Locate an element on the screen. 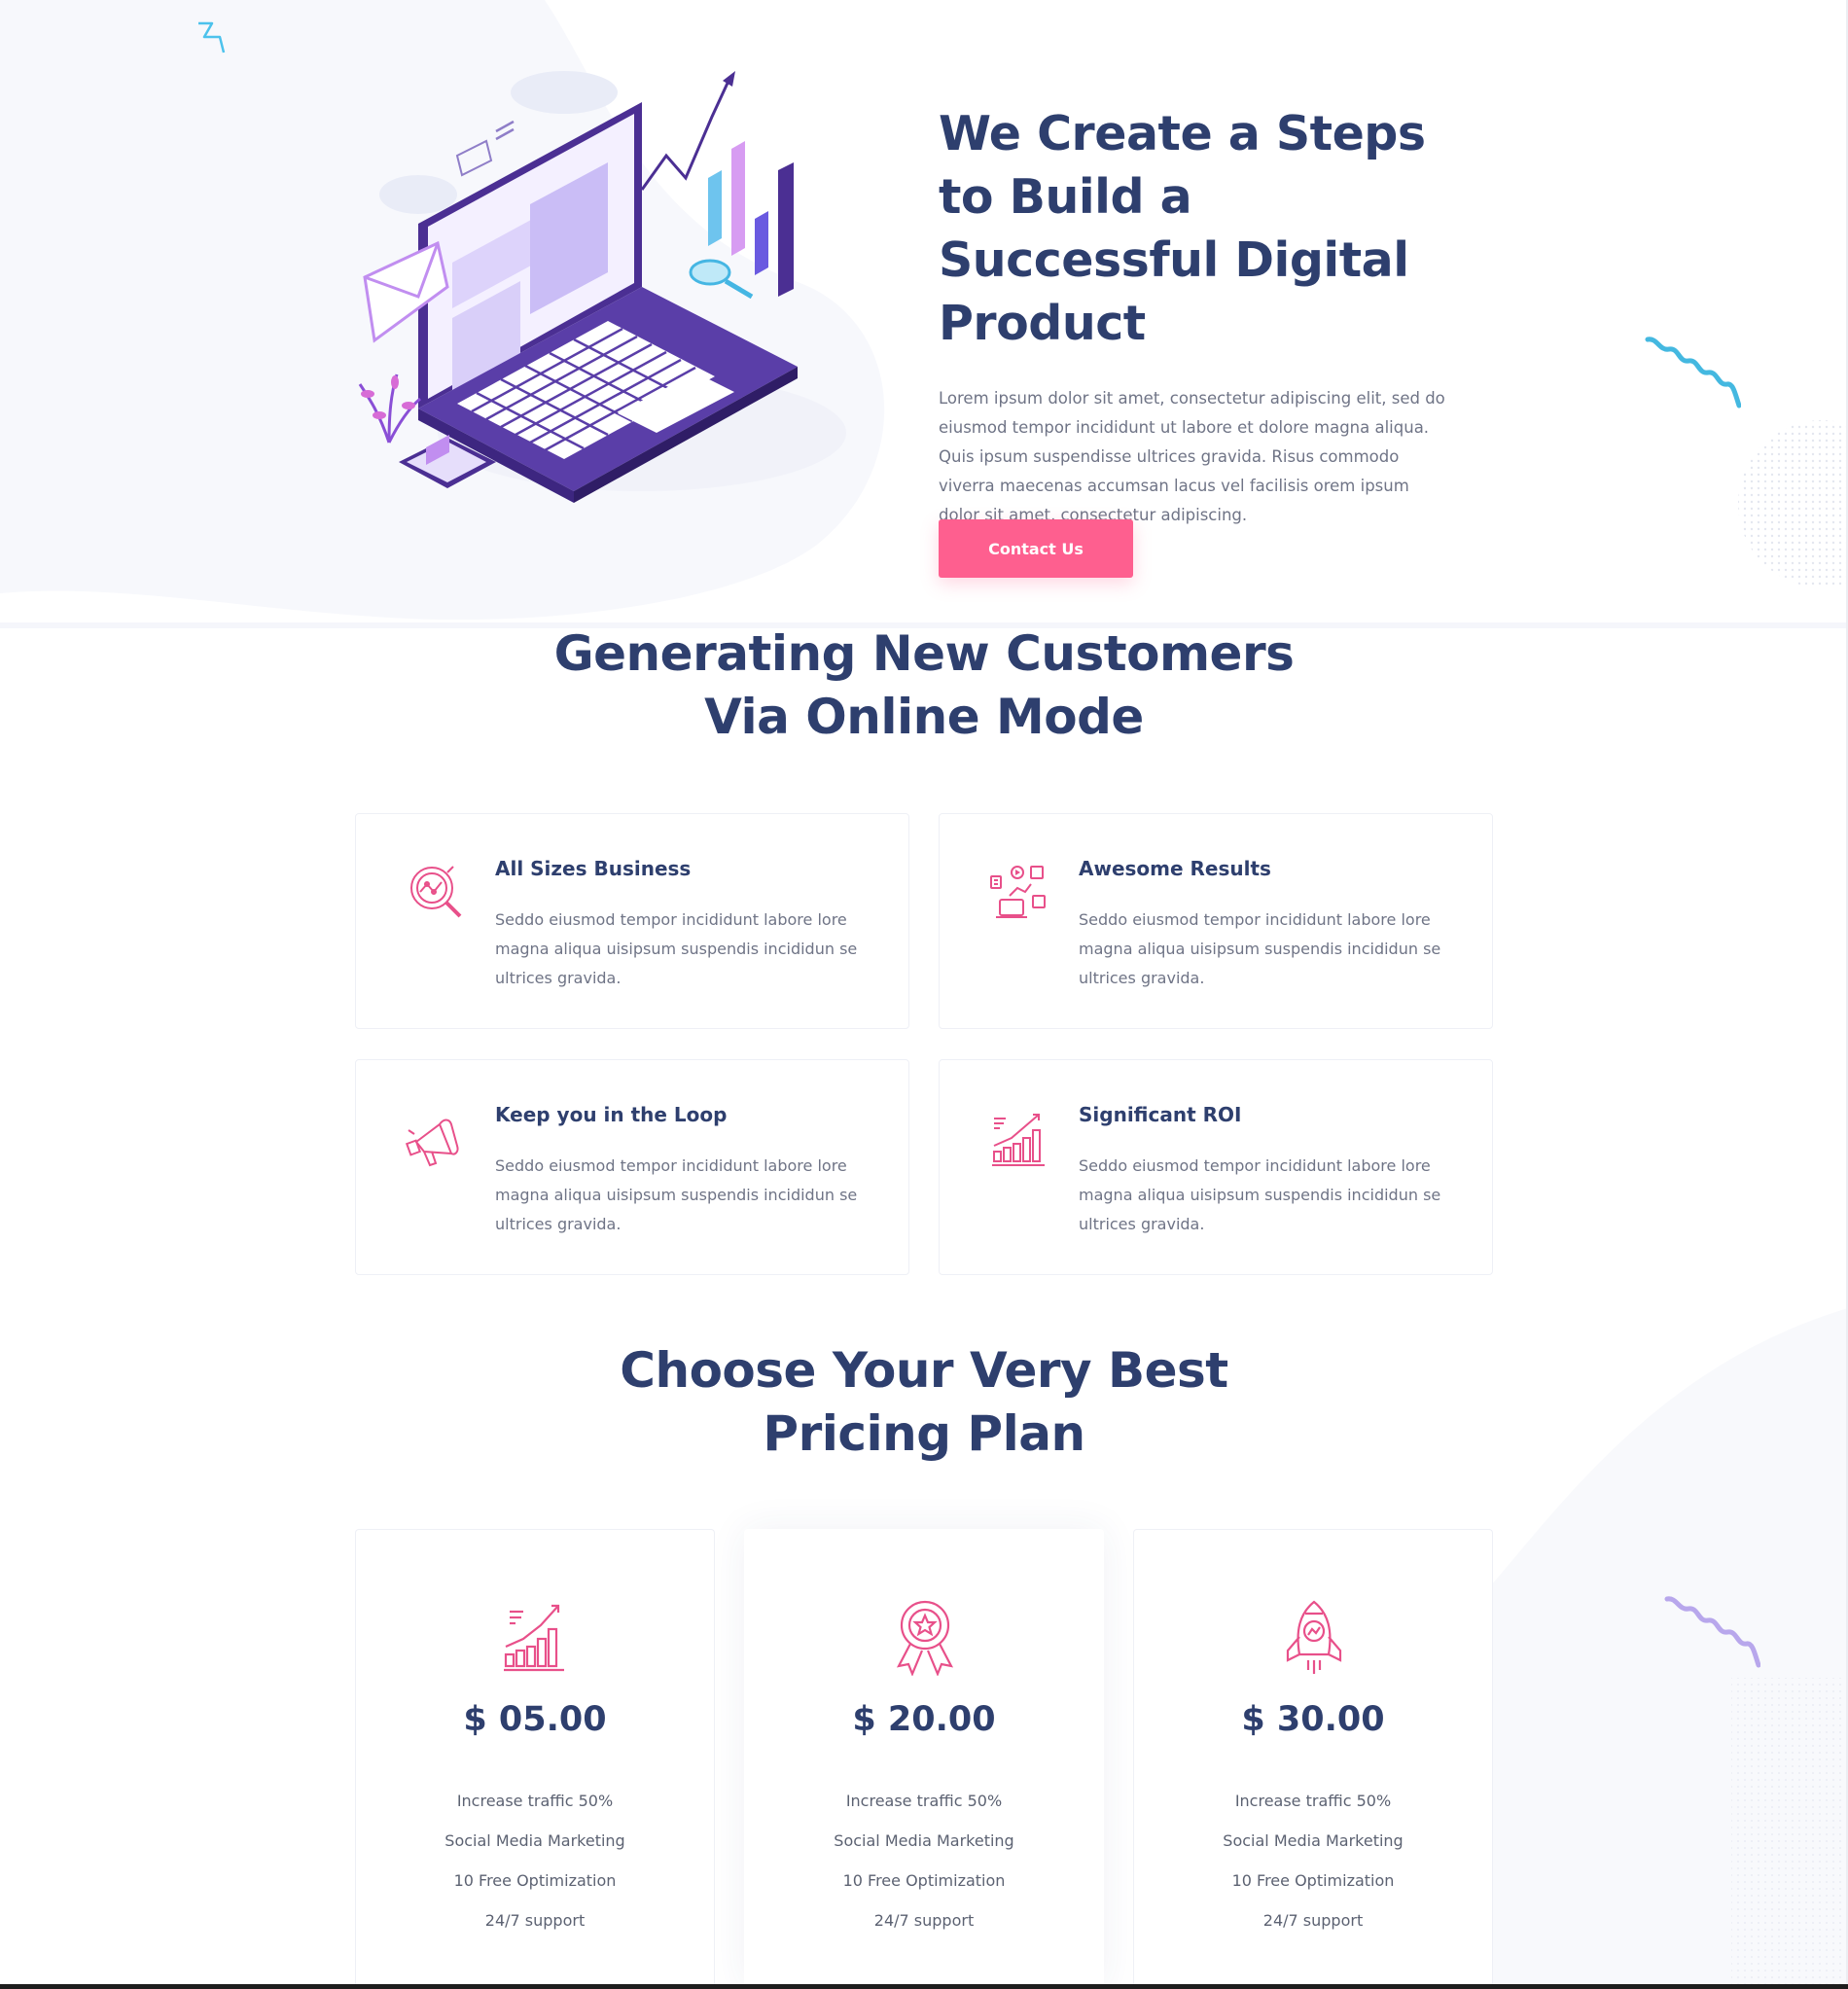 The height and width of the screenshot is (1989, 1848). megaphone-icon is located at coordinates (432, 1143).